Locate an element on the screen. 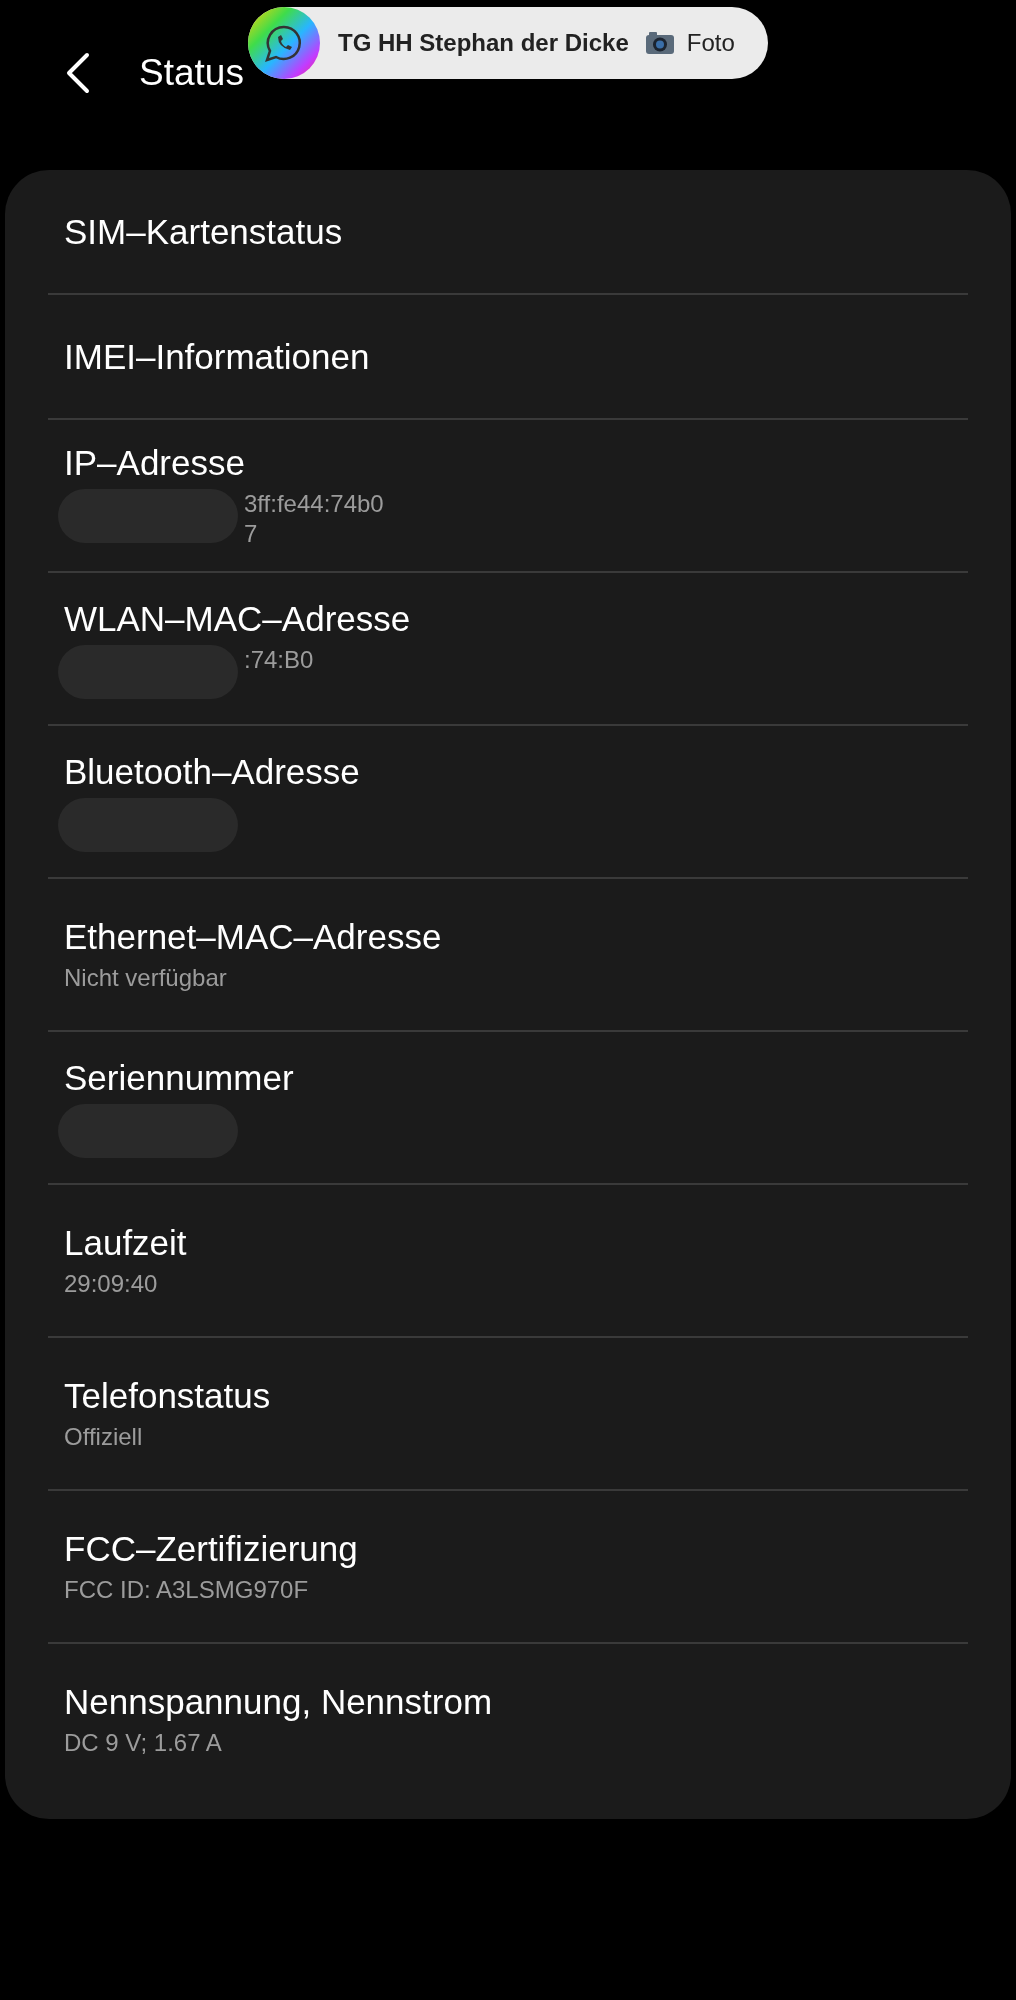 This screenshot has height=2000, width=1016. item-value: 7 is located at coordinates (251, 533).